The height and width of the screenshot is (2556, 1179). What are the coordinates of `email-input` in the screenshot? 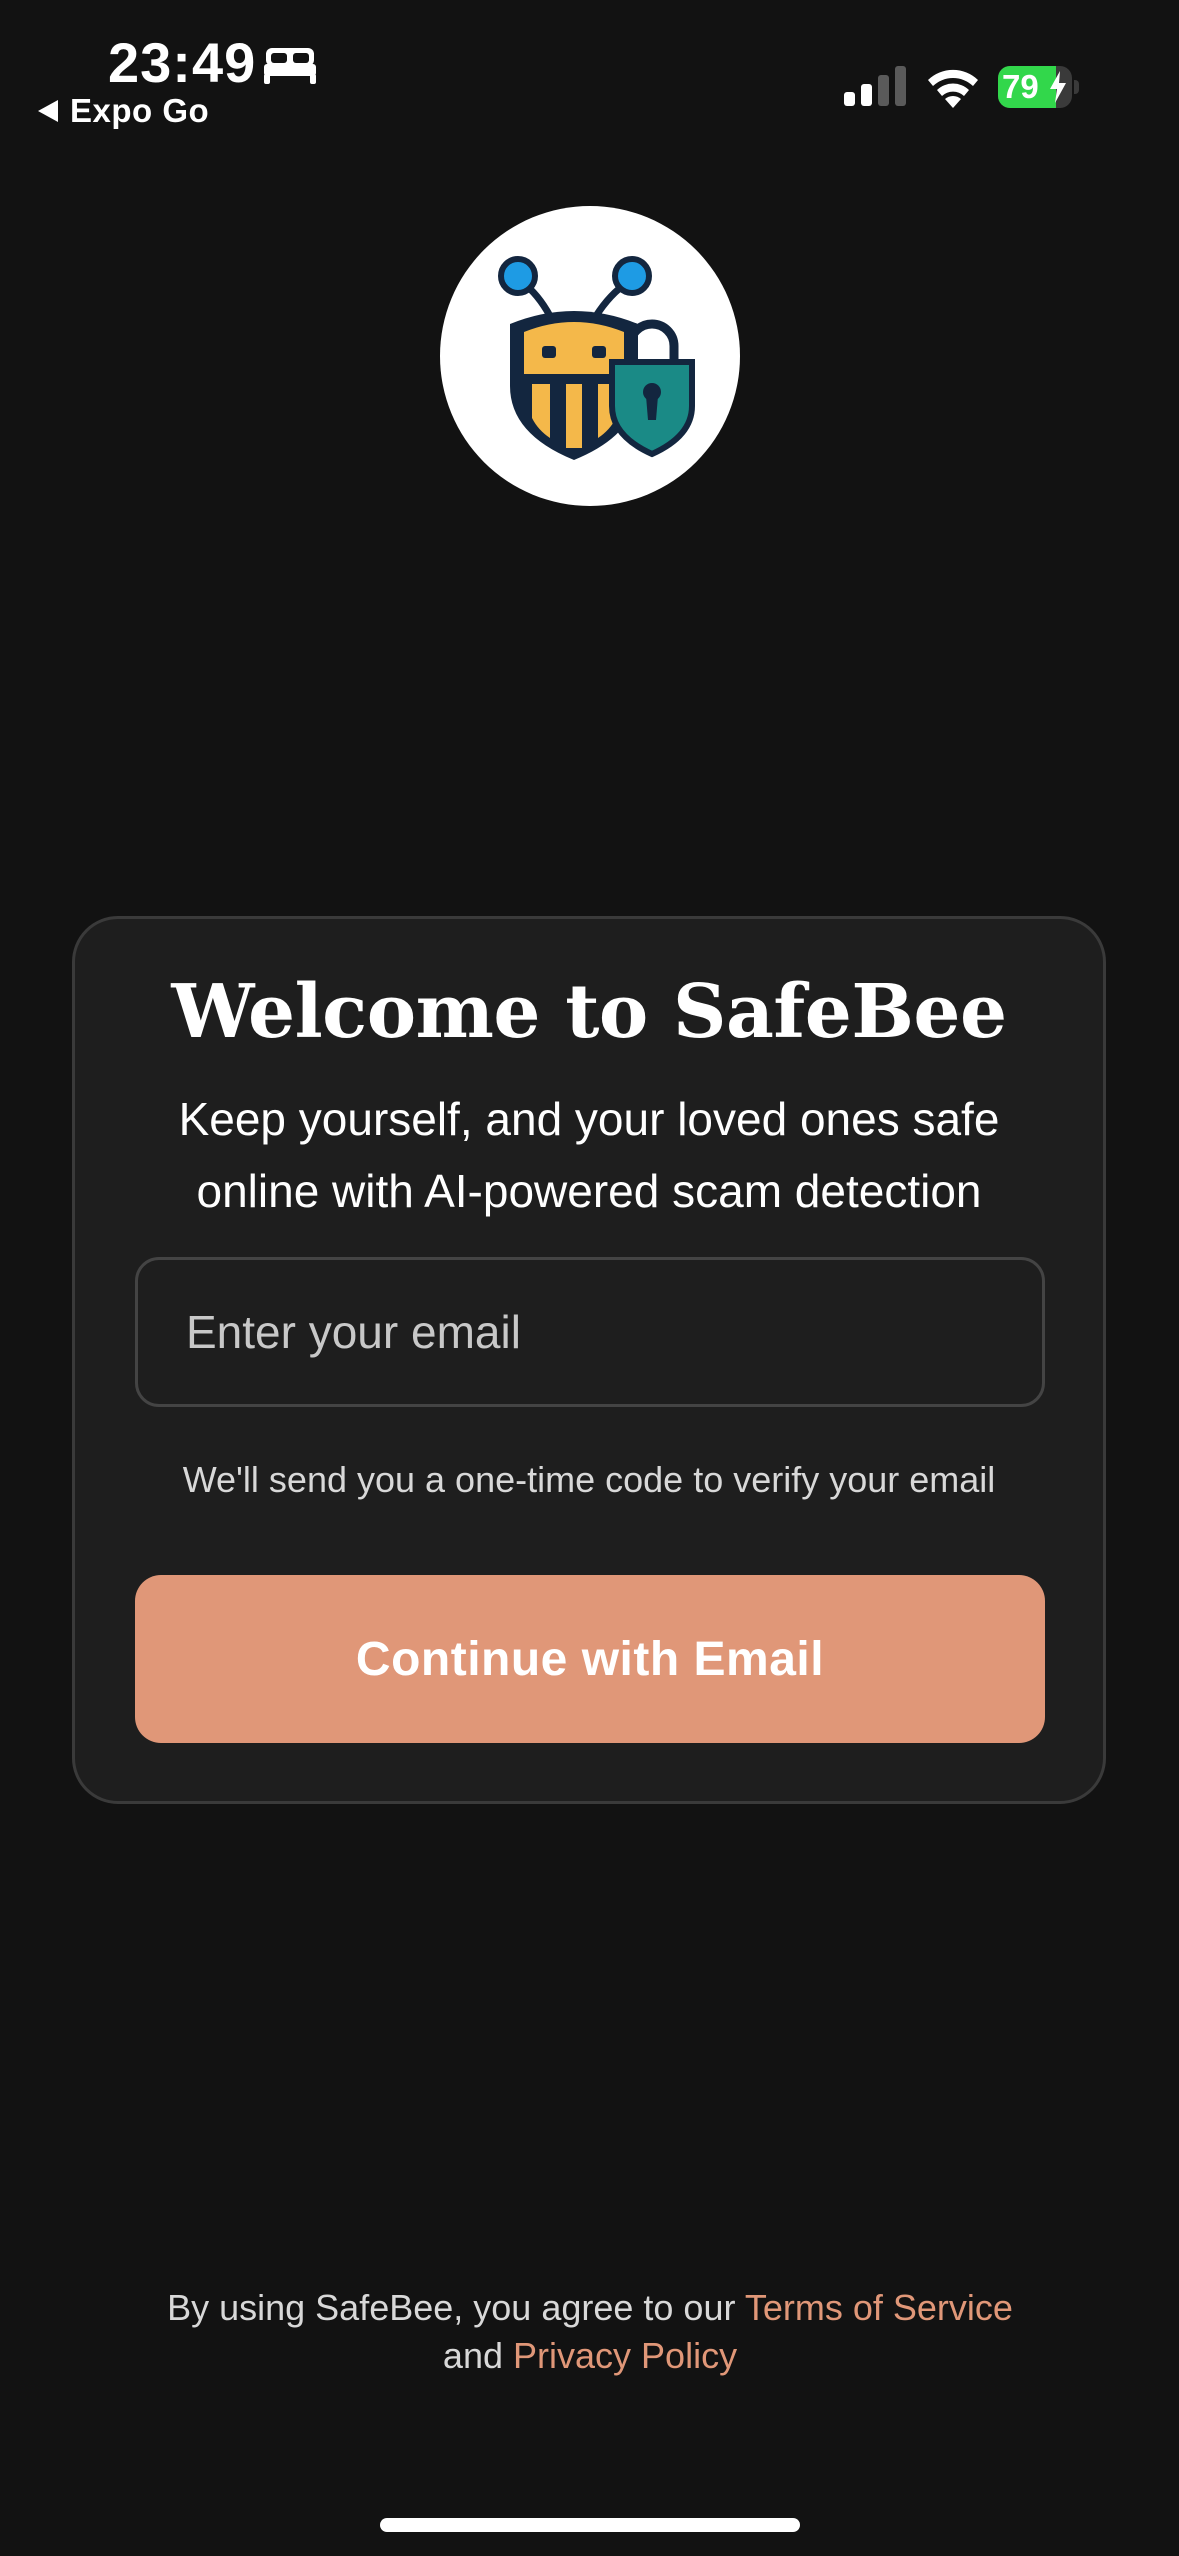 It's located at (590, 1332).